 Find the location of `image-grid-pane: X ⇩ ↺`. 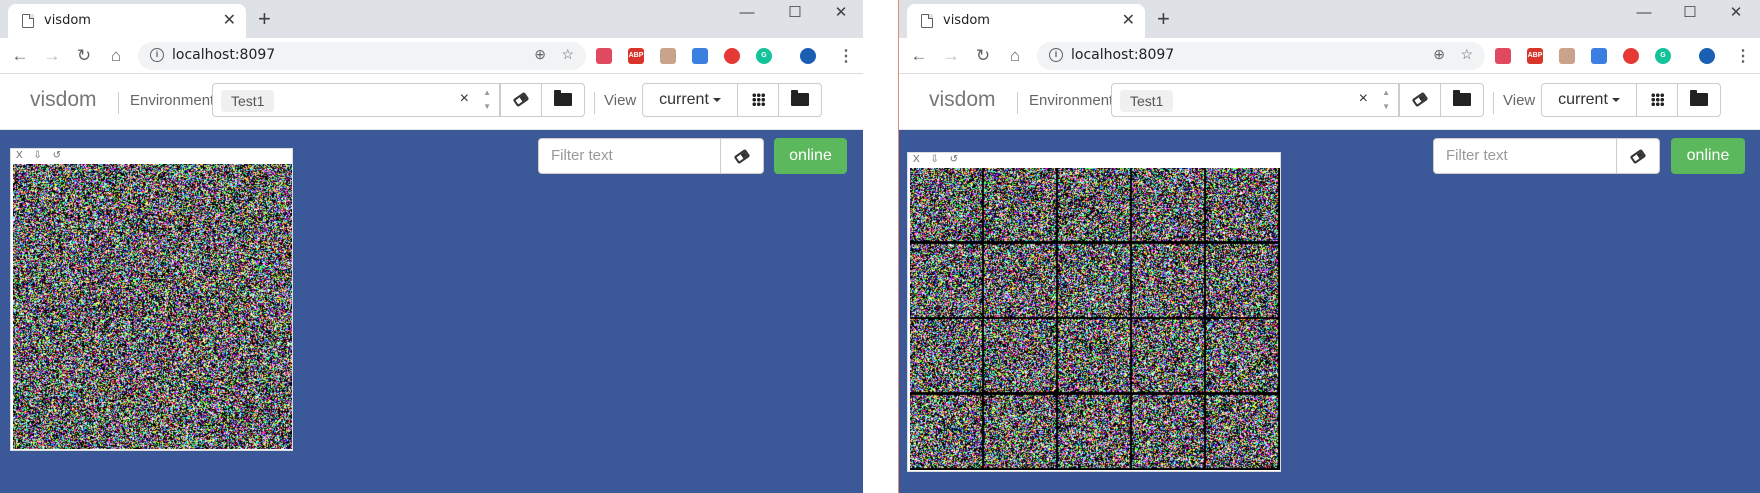

image-grid-pane: X ⇩ ↺ is located at coordinates (1094, 312).